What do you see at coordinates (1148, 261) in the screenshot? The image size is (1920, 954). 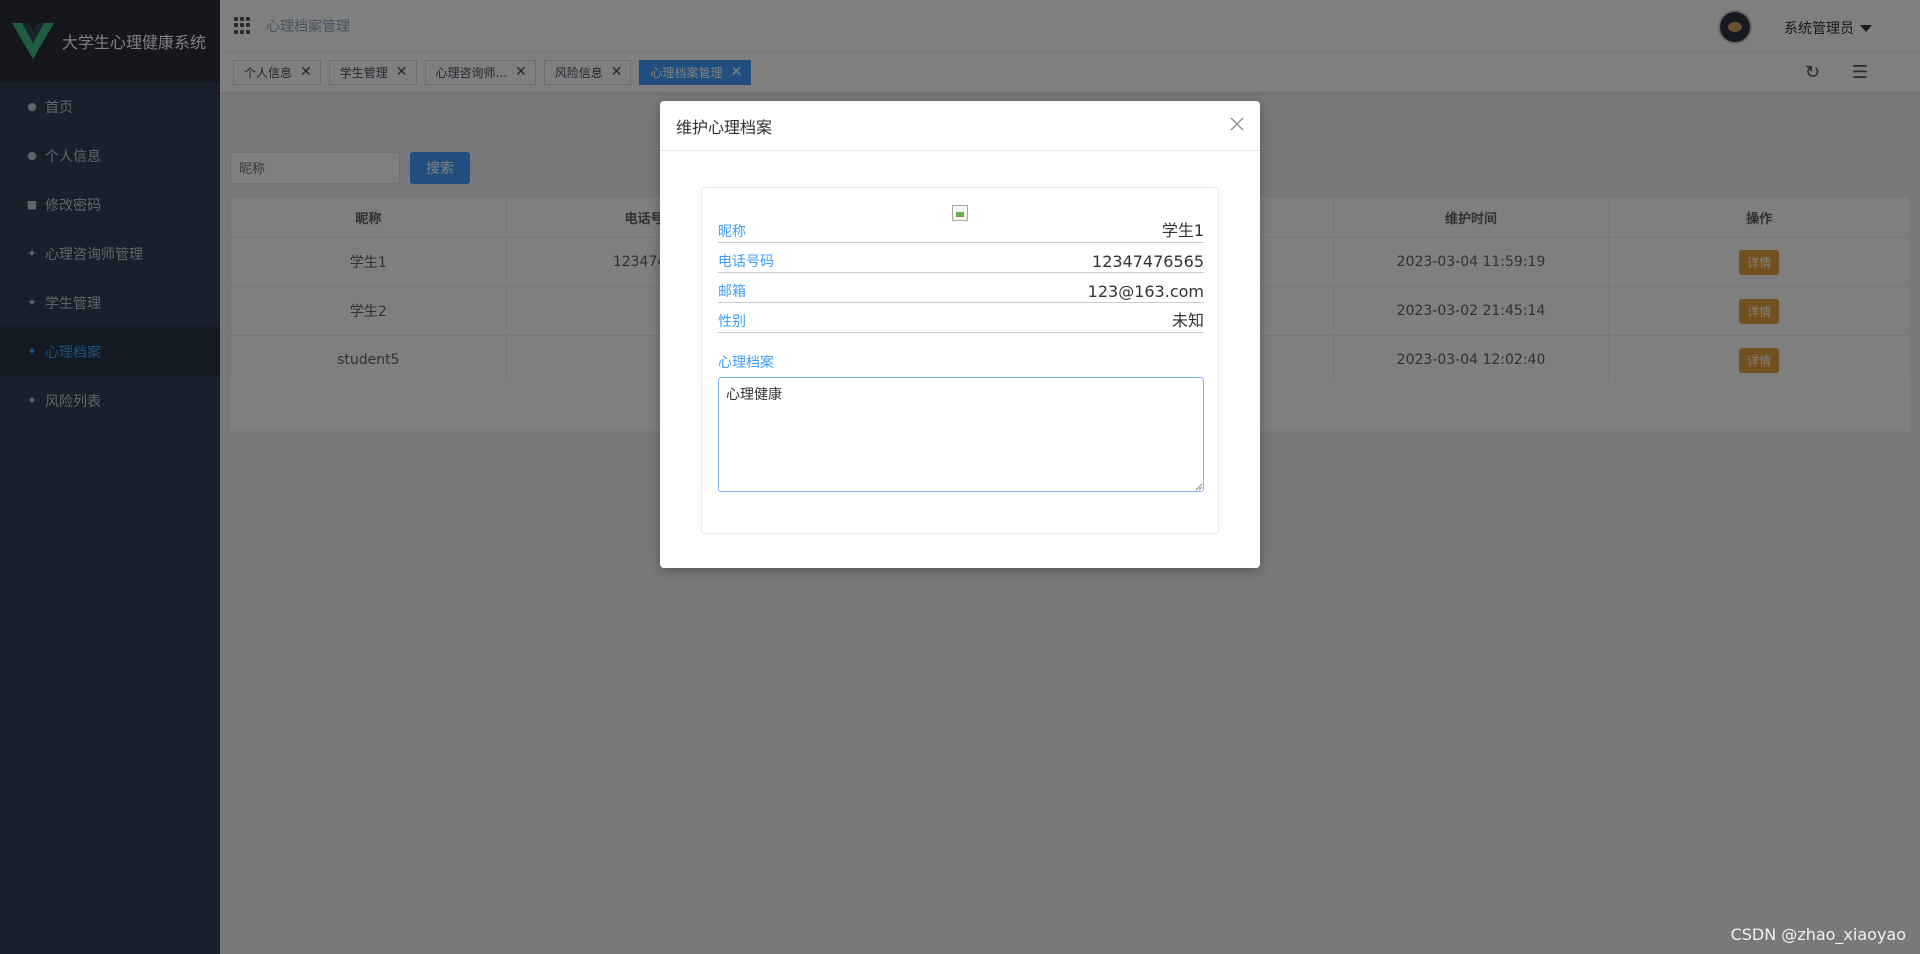 I see `field-value: 12347476565` at bounding box center [1148, 261].